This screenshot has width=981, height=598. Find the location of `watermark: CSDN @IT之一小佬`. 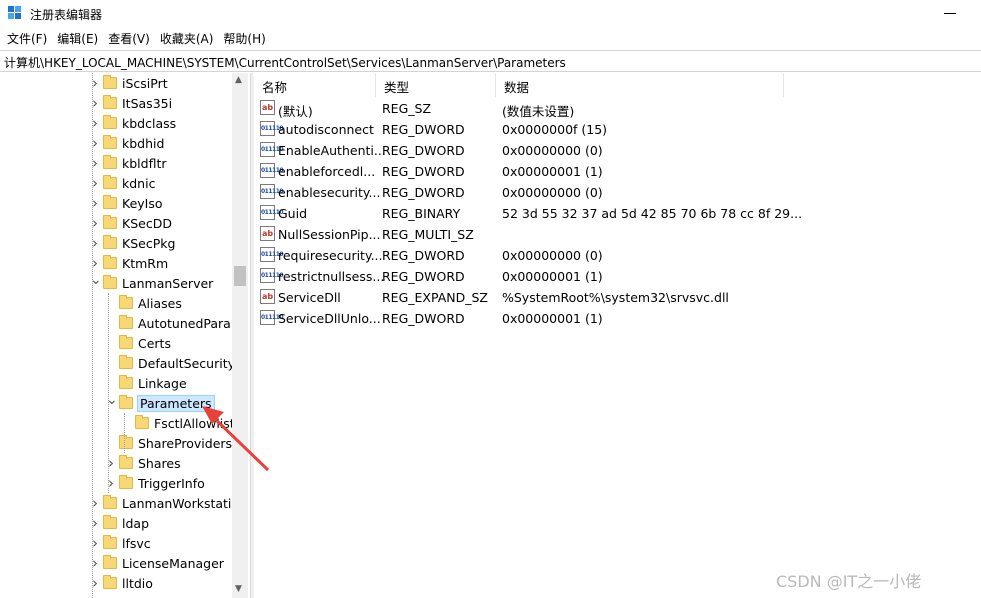

watermark: CSDN @IT之一小佬 is located at coordinates (849, 581).